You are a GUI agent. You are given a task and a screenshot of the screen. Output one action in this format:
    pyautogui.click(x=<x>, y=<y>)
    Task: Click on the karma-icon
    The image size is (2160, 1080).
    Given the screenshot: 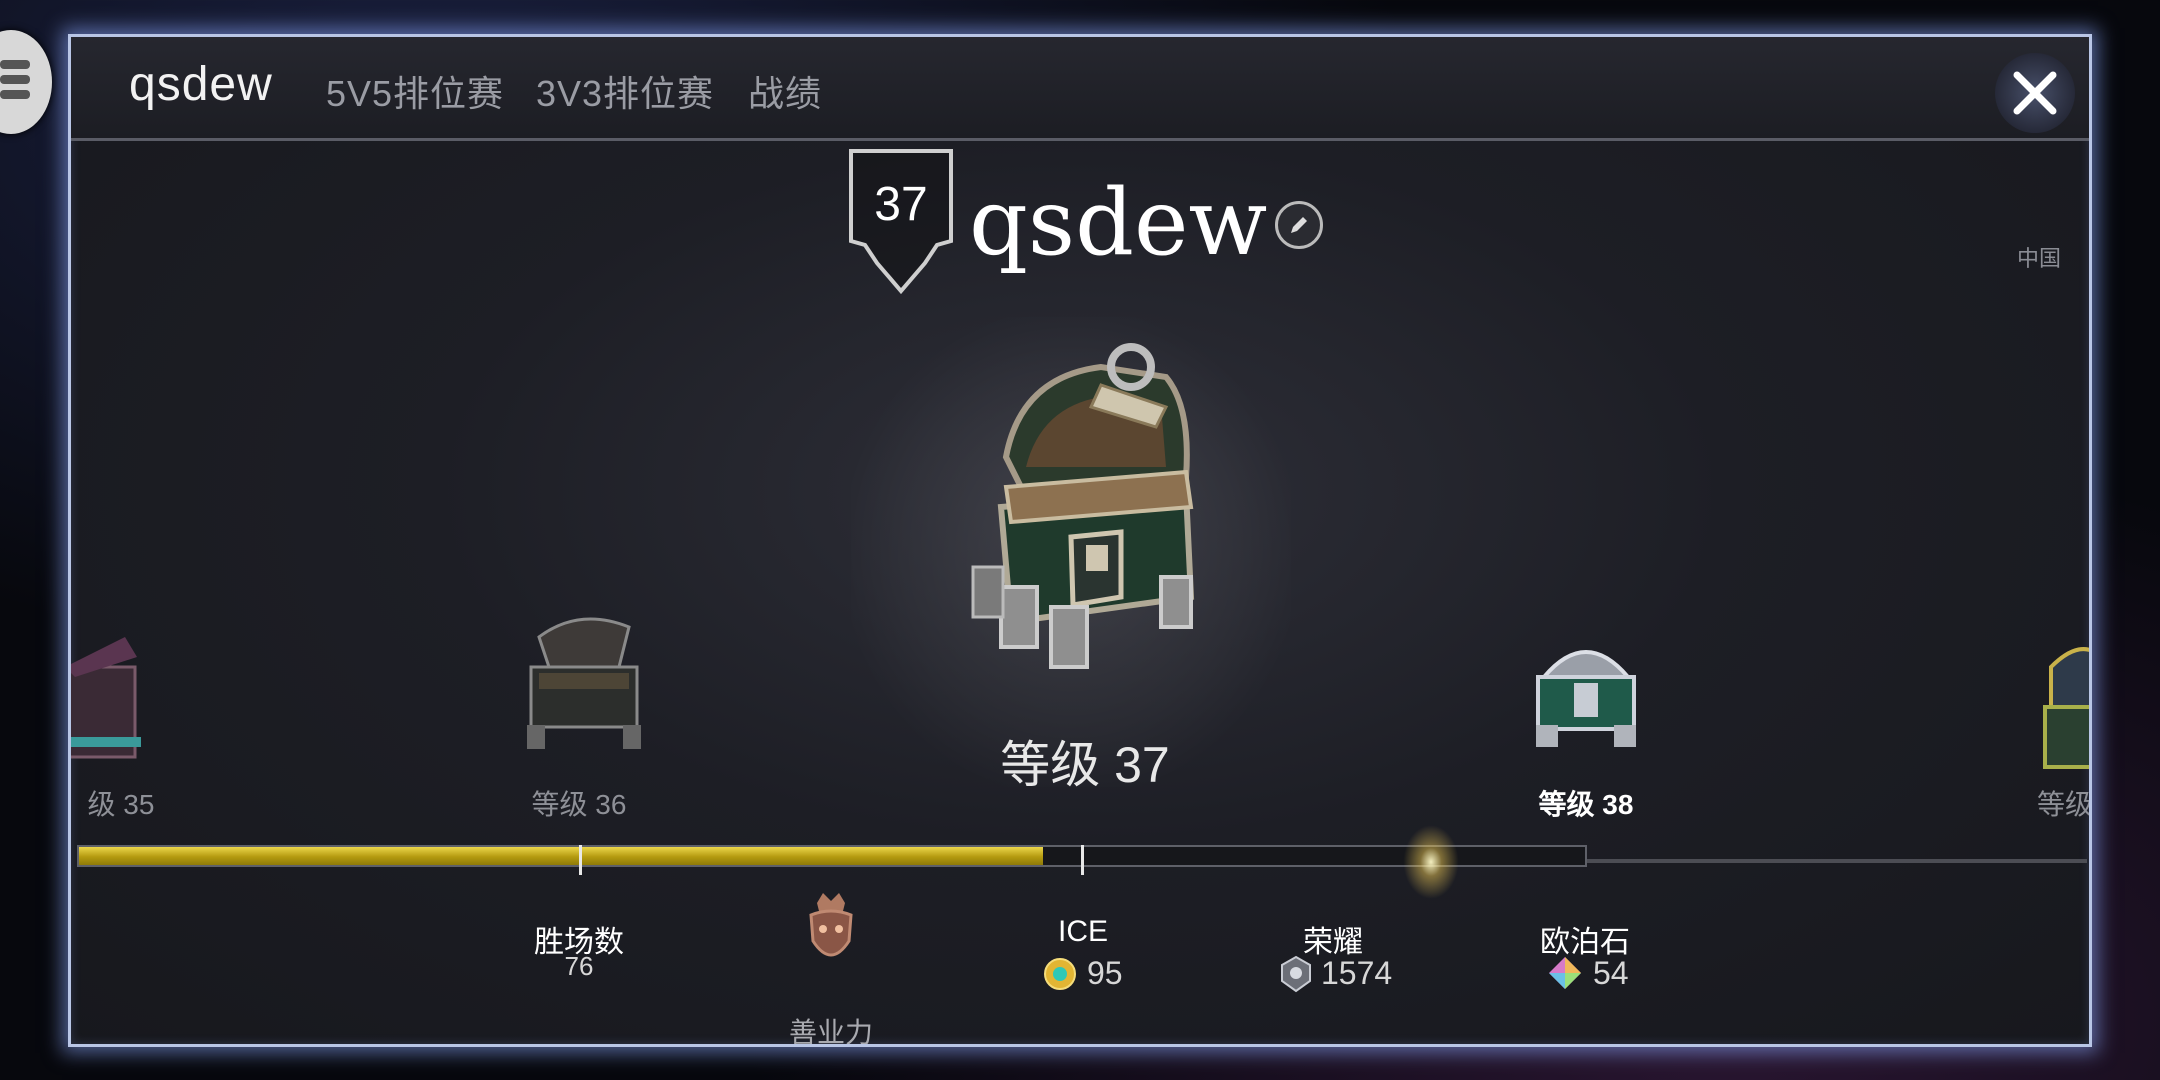 What is the action you would take?
    pyautogui.click(x=831, y=931)
    